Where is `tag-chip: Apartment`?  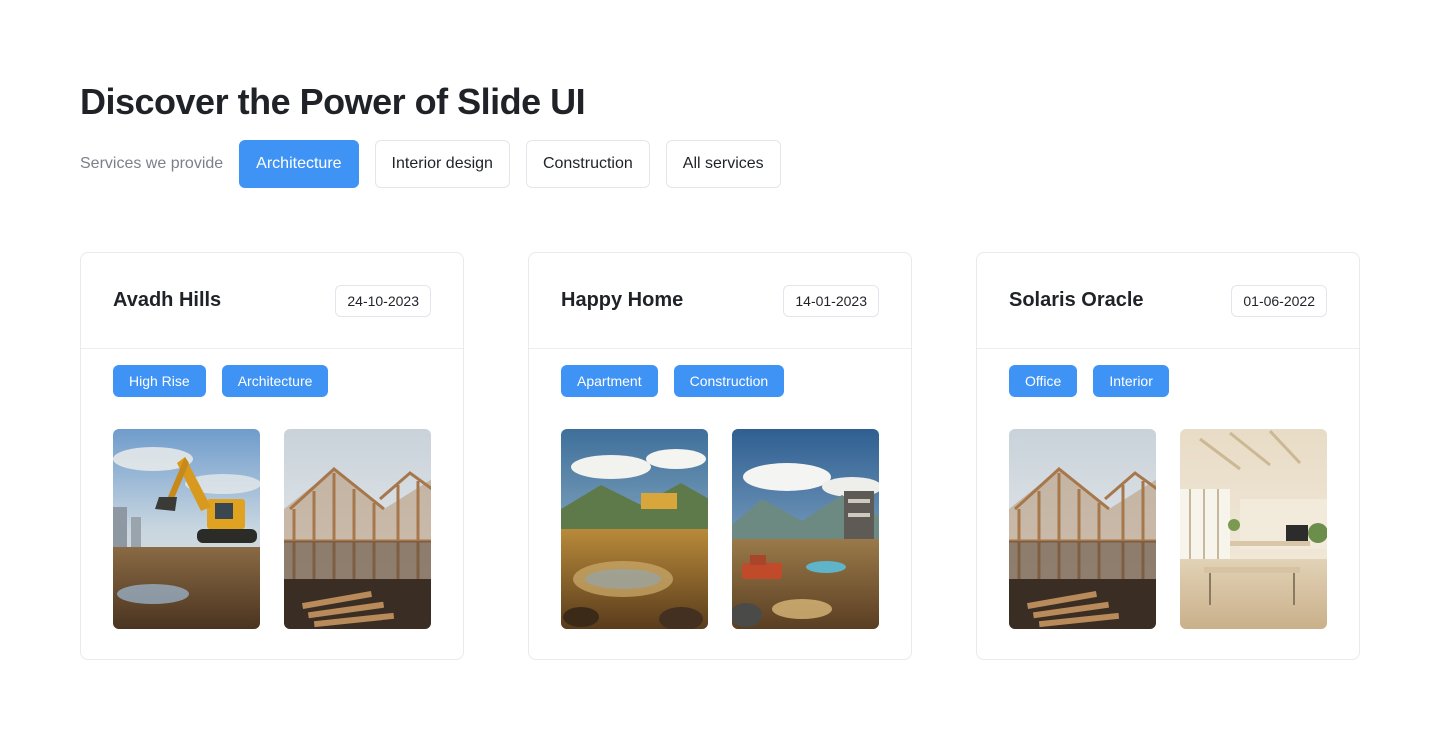 tag-chip: Apartment is located at coordinates (609, 381).